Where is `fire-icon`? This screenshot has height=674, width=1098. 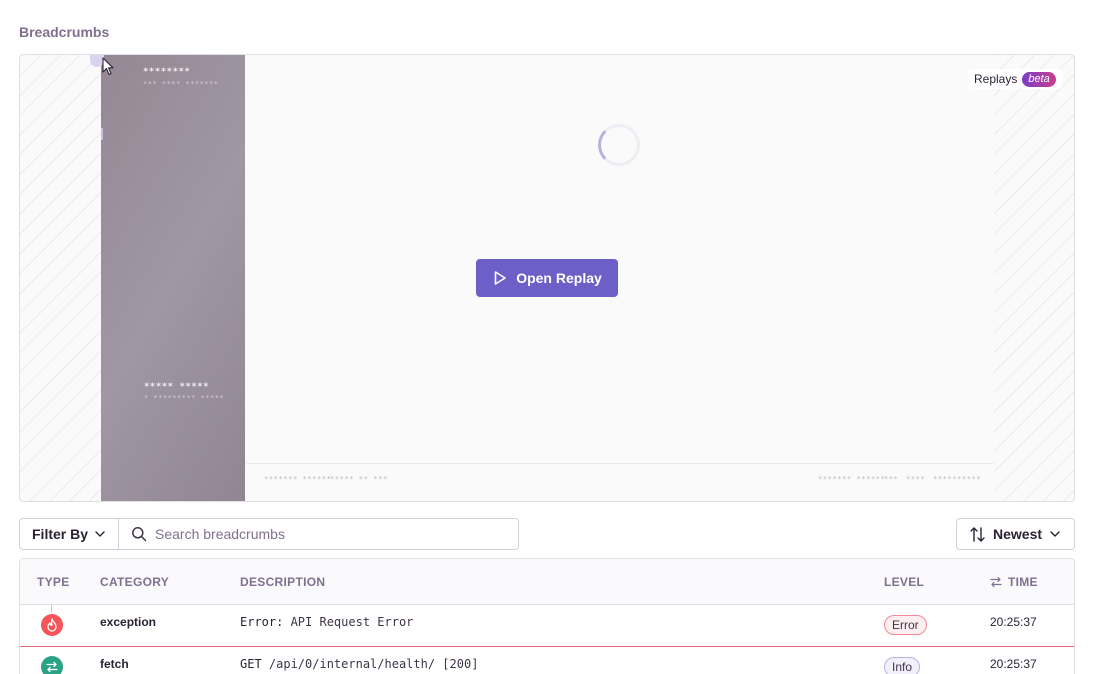 fire-icon is located at coordinates (52, 625).